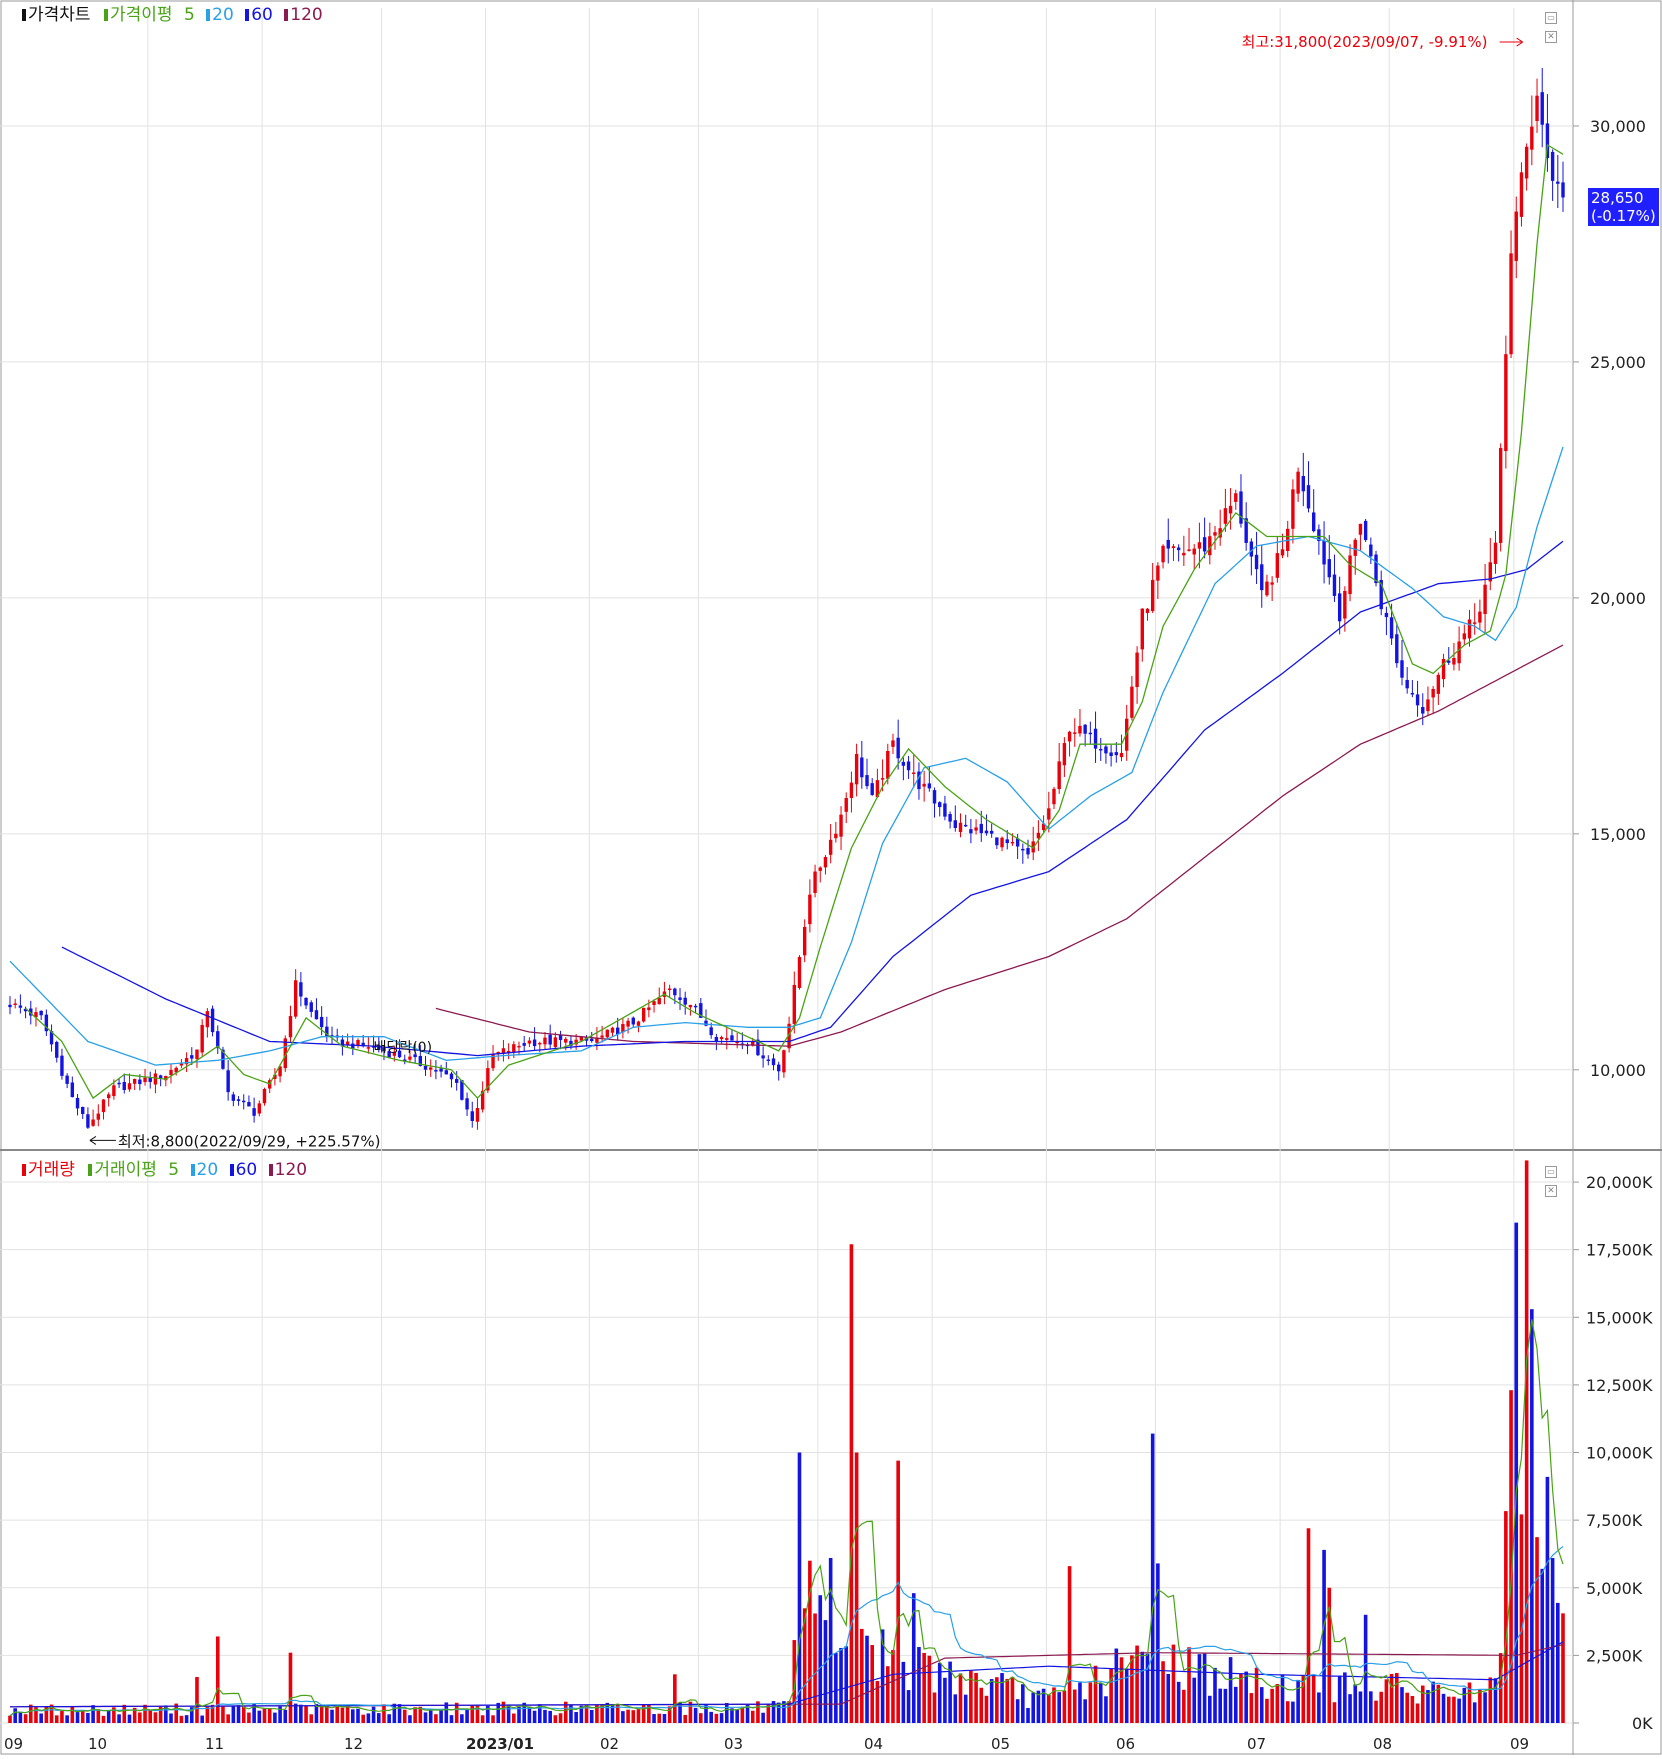 This screenshot has width=1662, height=1759. What do you see at coordinates (97, 1744) in the screenshot?
I see `x-tick-label: 10` at bounding box center [97, 1744].